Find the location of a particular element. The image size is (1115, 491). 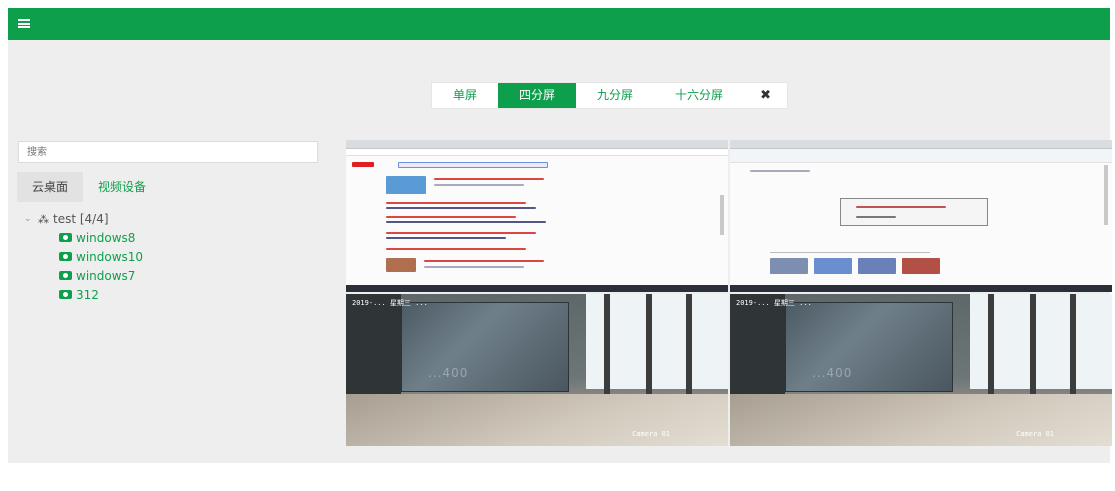

window-title-bar is located at coordinates (921, 144).